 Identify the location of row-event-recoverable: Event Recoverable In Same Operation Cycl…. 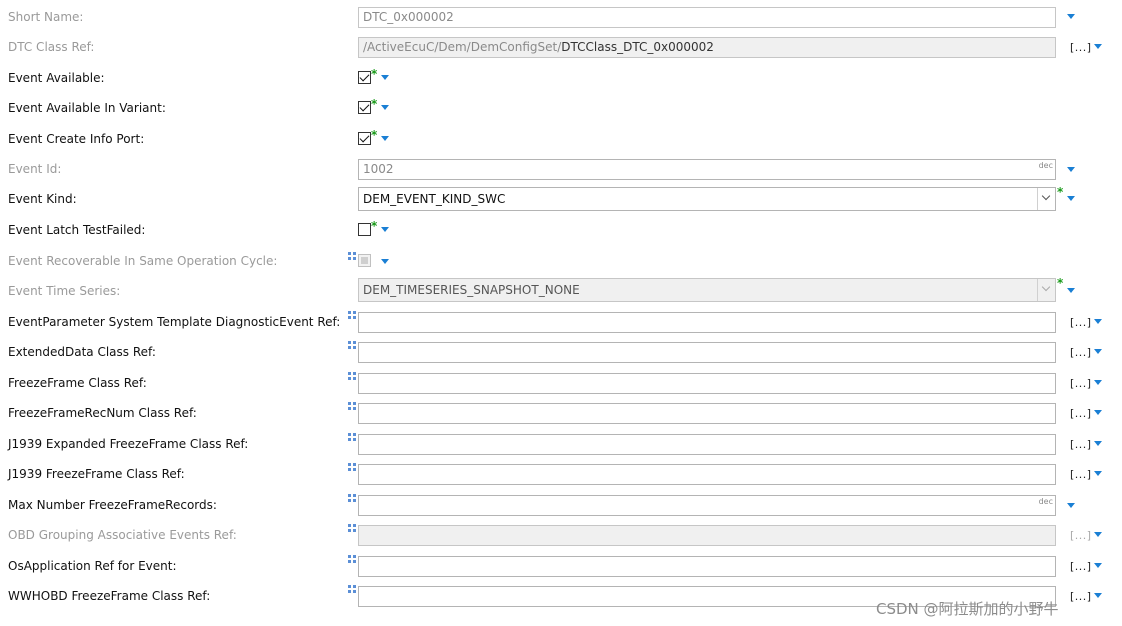
(561, 261).